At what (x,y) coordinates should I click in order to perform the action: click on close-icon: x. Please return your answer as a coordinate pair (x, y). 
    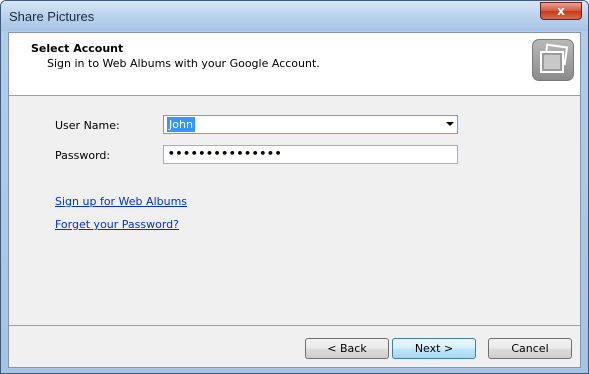
    Looking at the image, I should click on (561, 11).